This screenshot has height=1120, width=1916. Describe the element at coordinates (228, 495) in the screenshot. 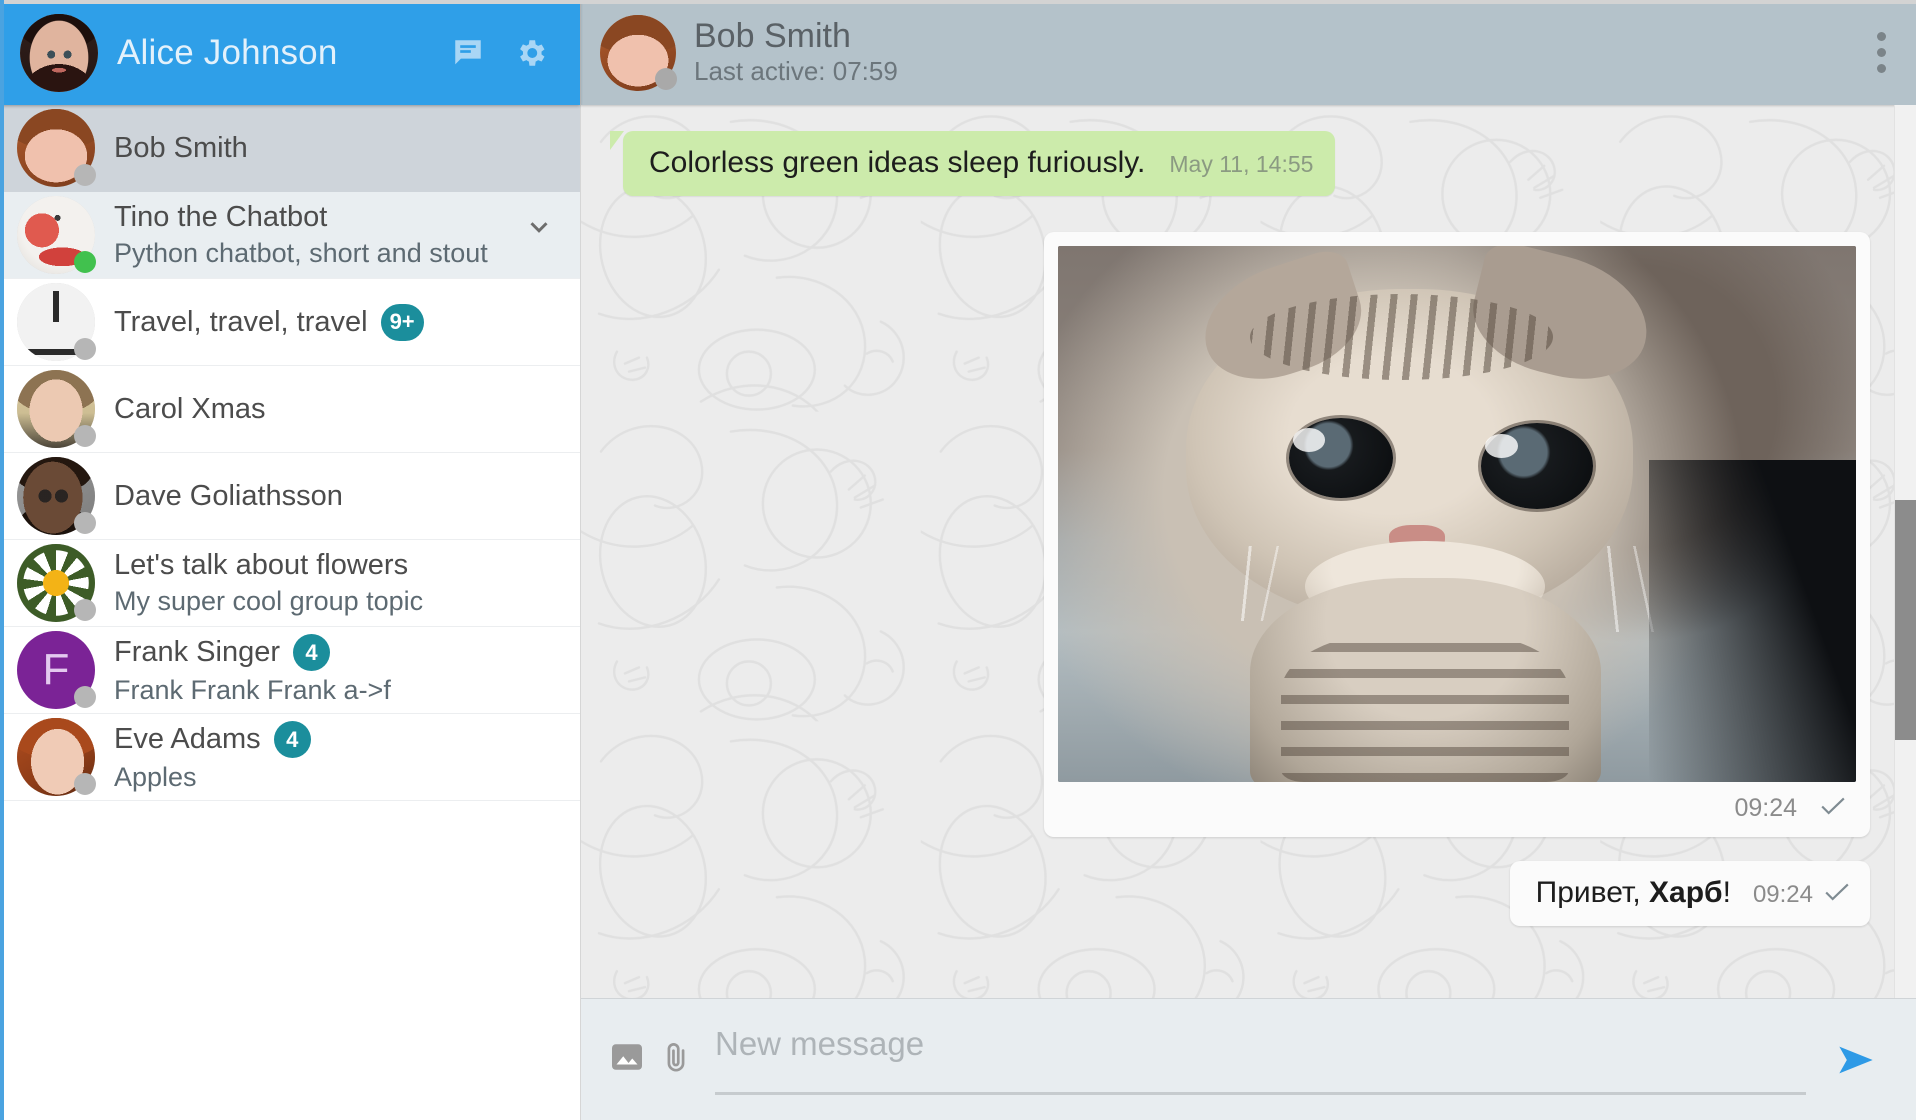

I see `chat-name: Dave Goliathsson` at that location.